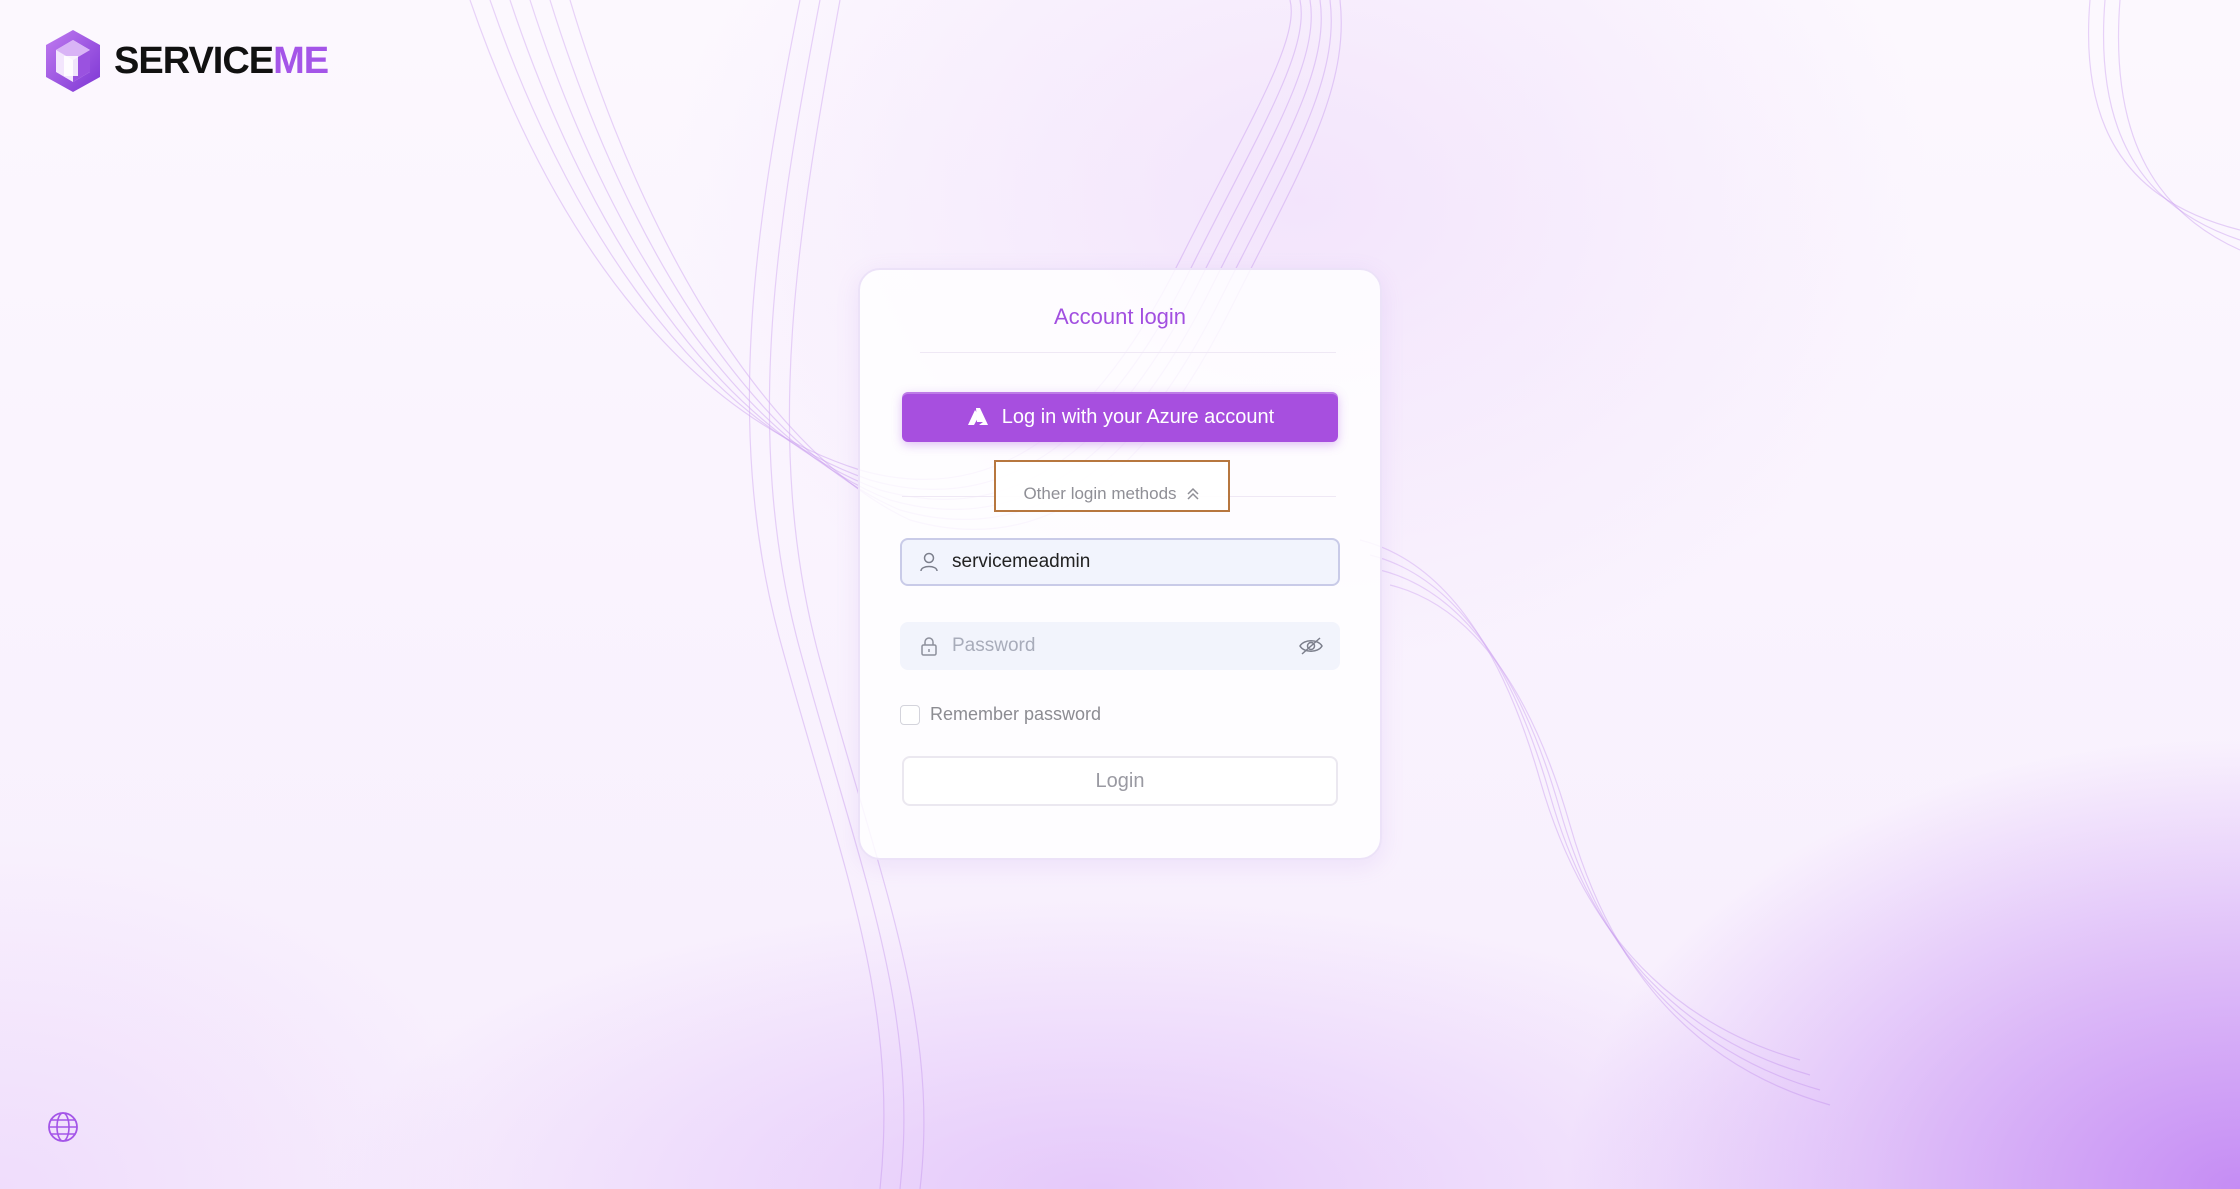 Image resolution: width=2240 pixels, height=1189 pixels. Describe the element at coordinates (194, 60) in the screenshot. I see `brand-name-primary: SERVICE` at that location.